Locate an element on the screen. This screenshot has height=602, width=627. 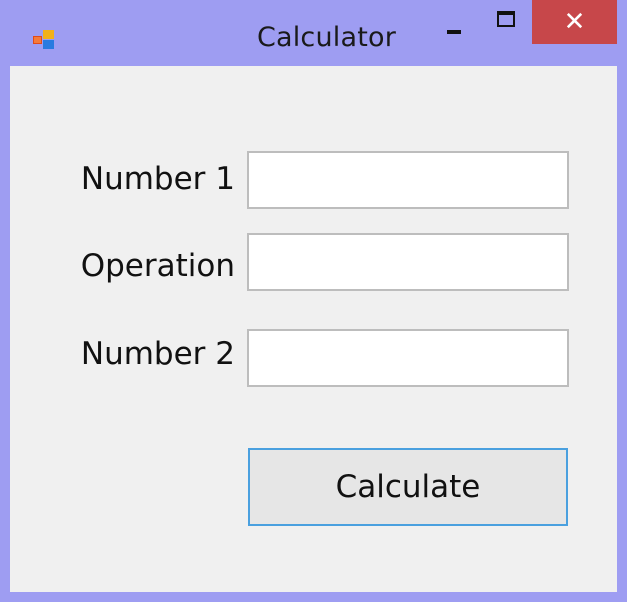
calculate-button: Calculate is located at coordinates (408, 487).